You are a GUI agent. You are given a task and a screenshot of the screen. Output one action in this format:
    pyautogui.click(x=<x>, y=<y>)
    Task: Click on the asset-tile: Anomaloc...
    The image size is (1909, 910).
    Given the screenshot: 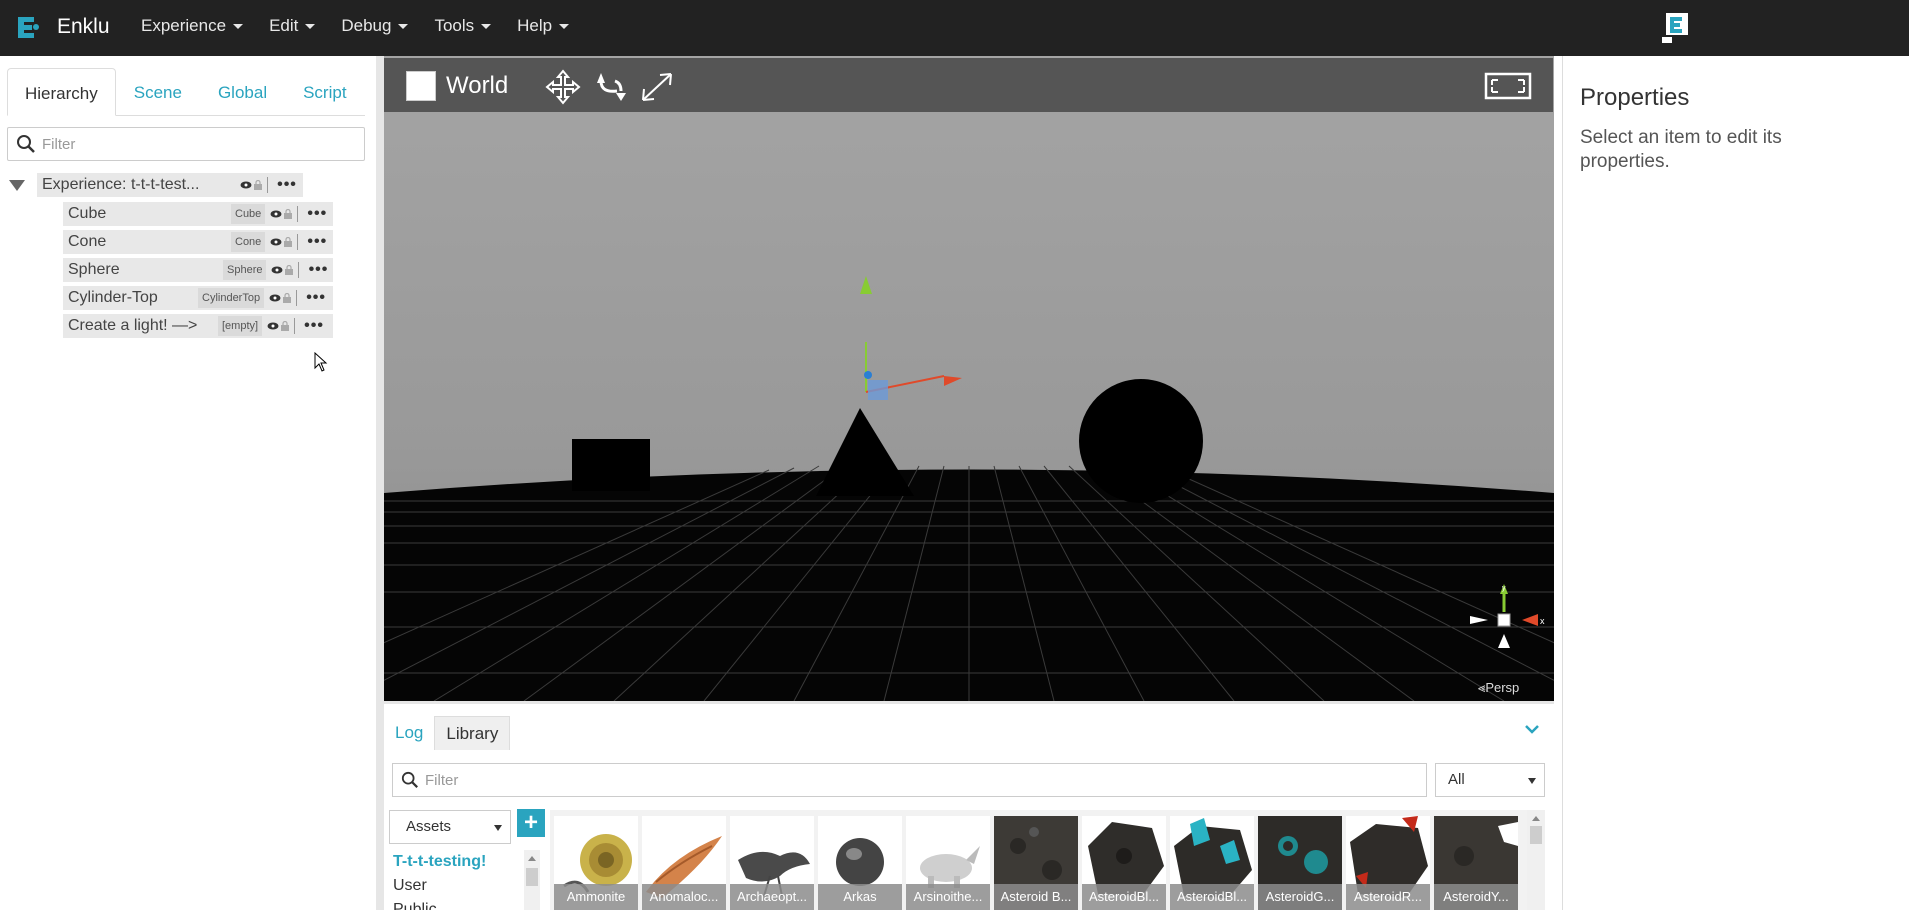 What is the action you would take?
    pyautogui.click(x=684, y=863)
    